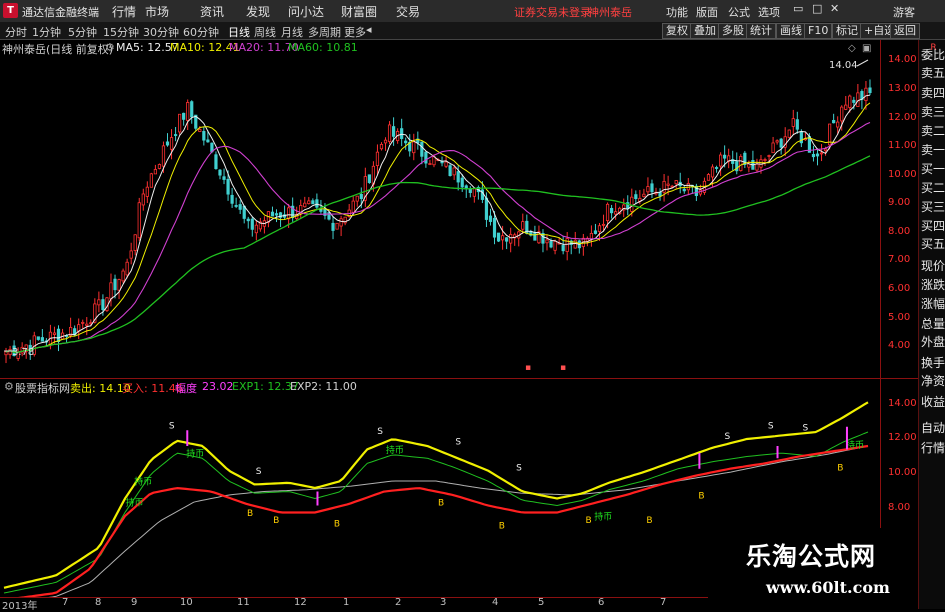  What do you see at coordinates (899, 231) in the screenshot?
I see `main-axis-tick: 8.00` at bounding box center [899, 231].